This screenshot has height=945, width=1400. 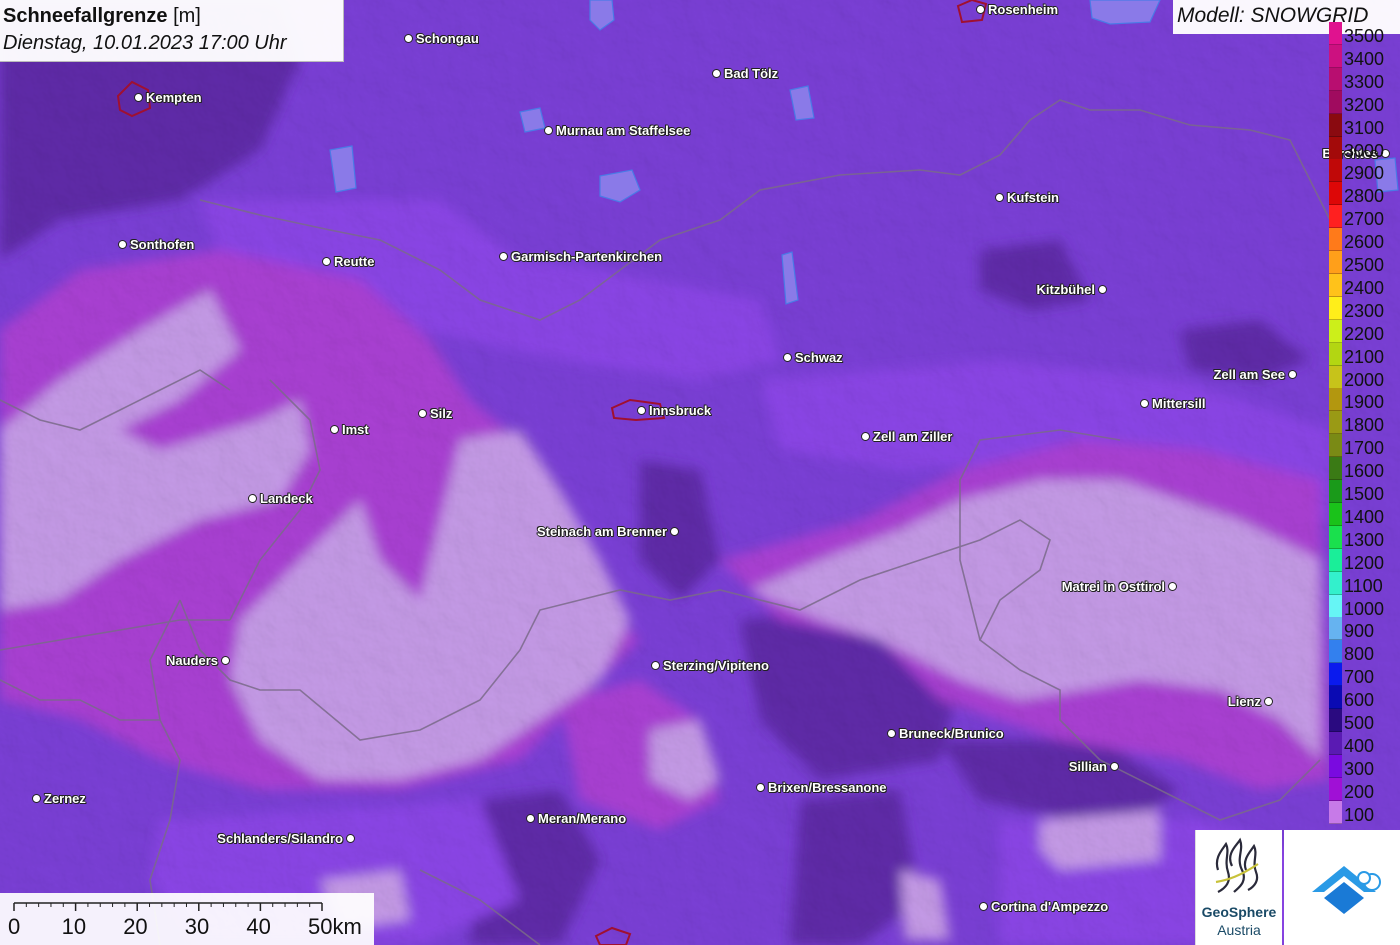 What do you see at coordinates (1364, 471) in the screenshot?
I see `legend-label: 1600` at bounding box center [1364, 471].